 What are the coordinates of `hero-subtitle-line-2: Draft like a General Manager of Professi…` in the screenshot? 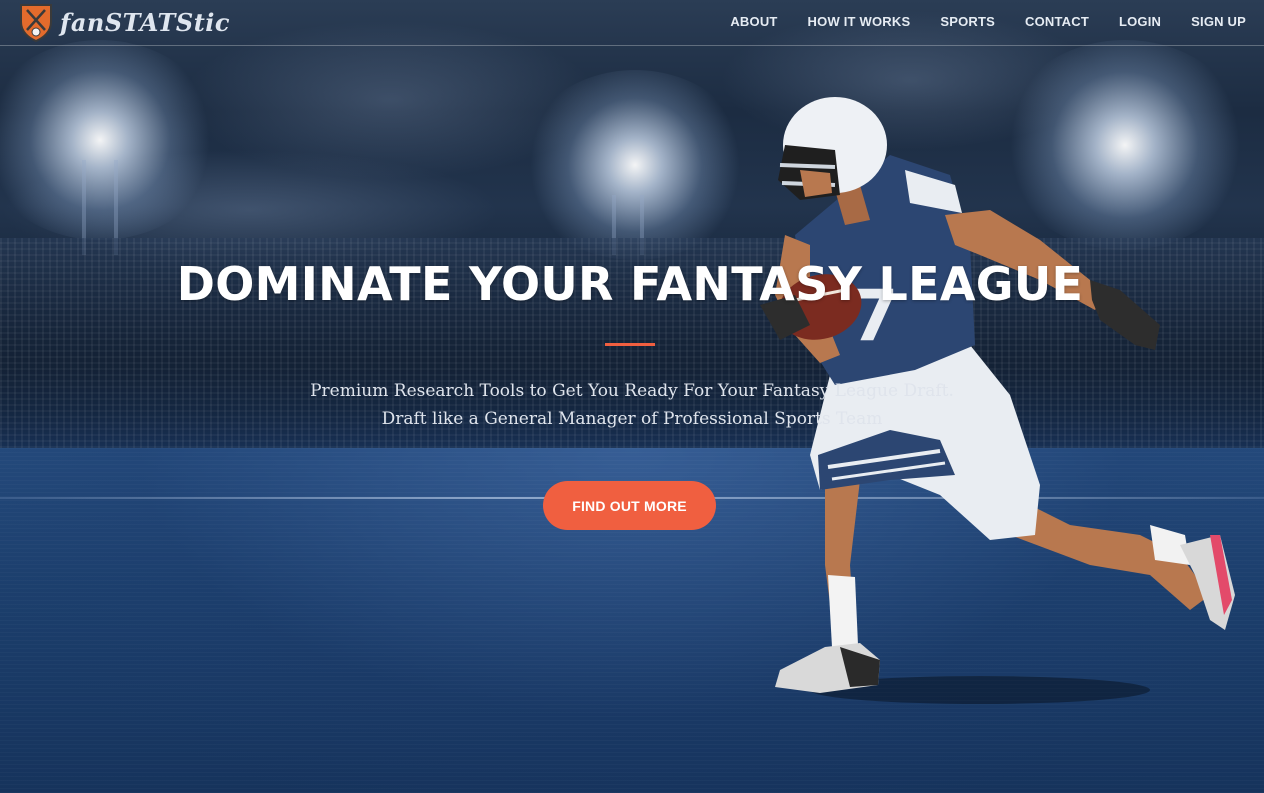 It's located at (632, 419).